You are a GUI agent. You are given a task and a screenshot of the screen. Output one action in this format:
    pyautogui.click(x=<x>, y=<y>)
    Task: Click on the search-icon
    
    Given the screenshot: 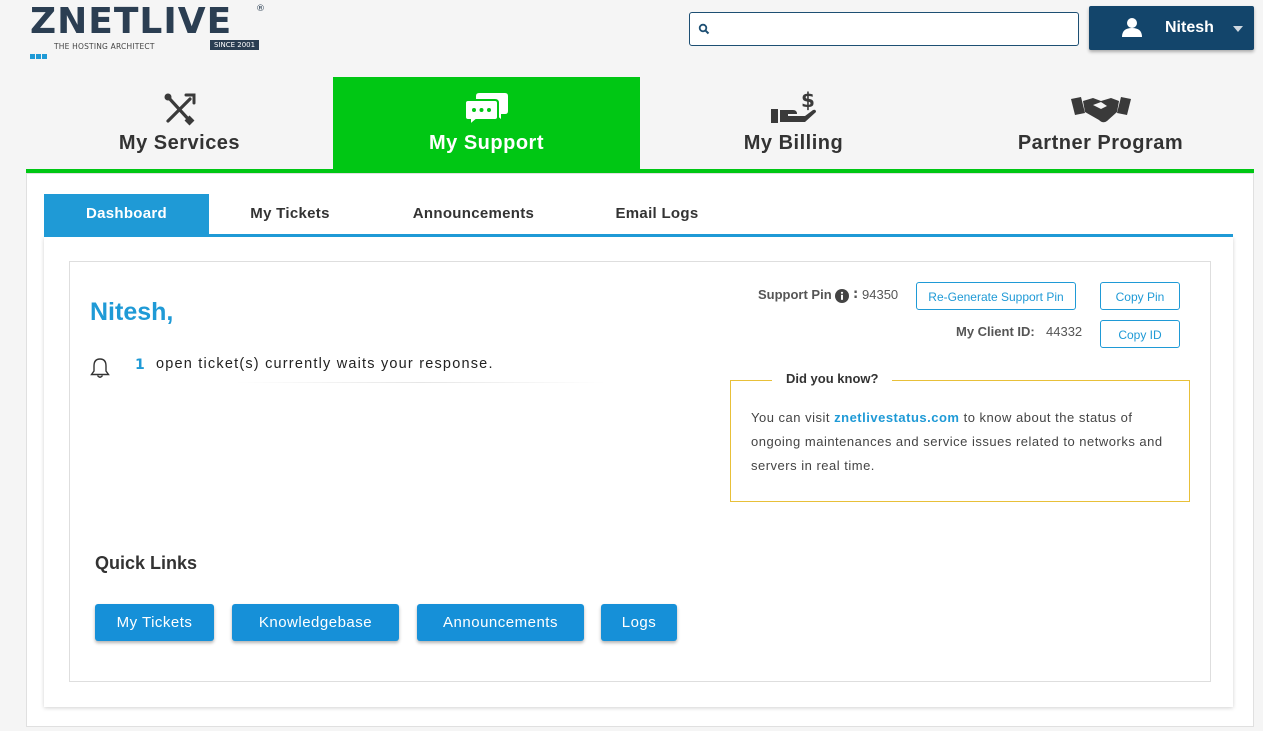 What is the action you would take?
    pyautogui.click(x=704, y=29)
    